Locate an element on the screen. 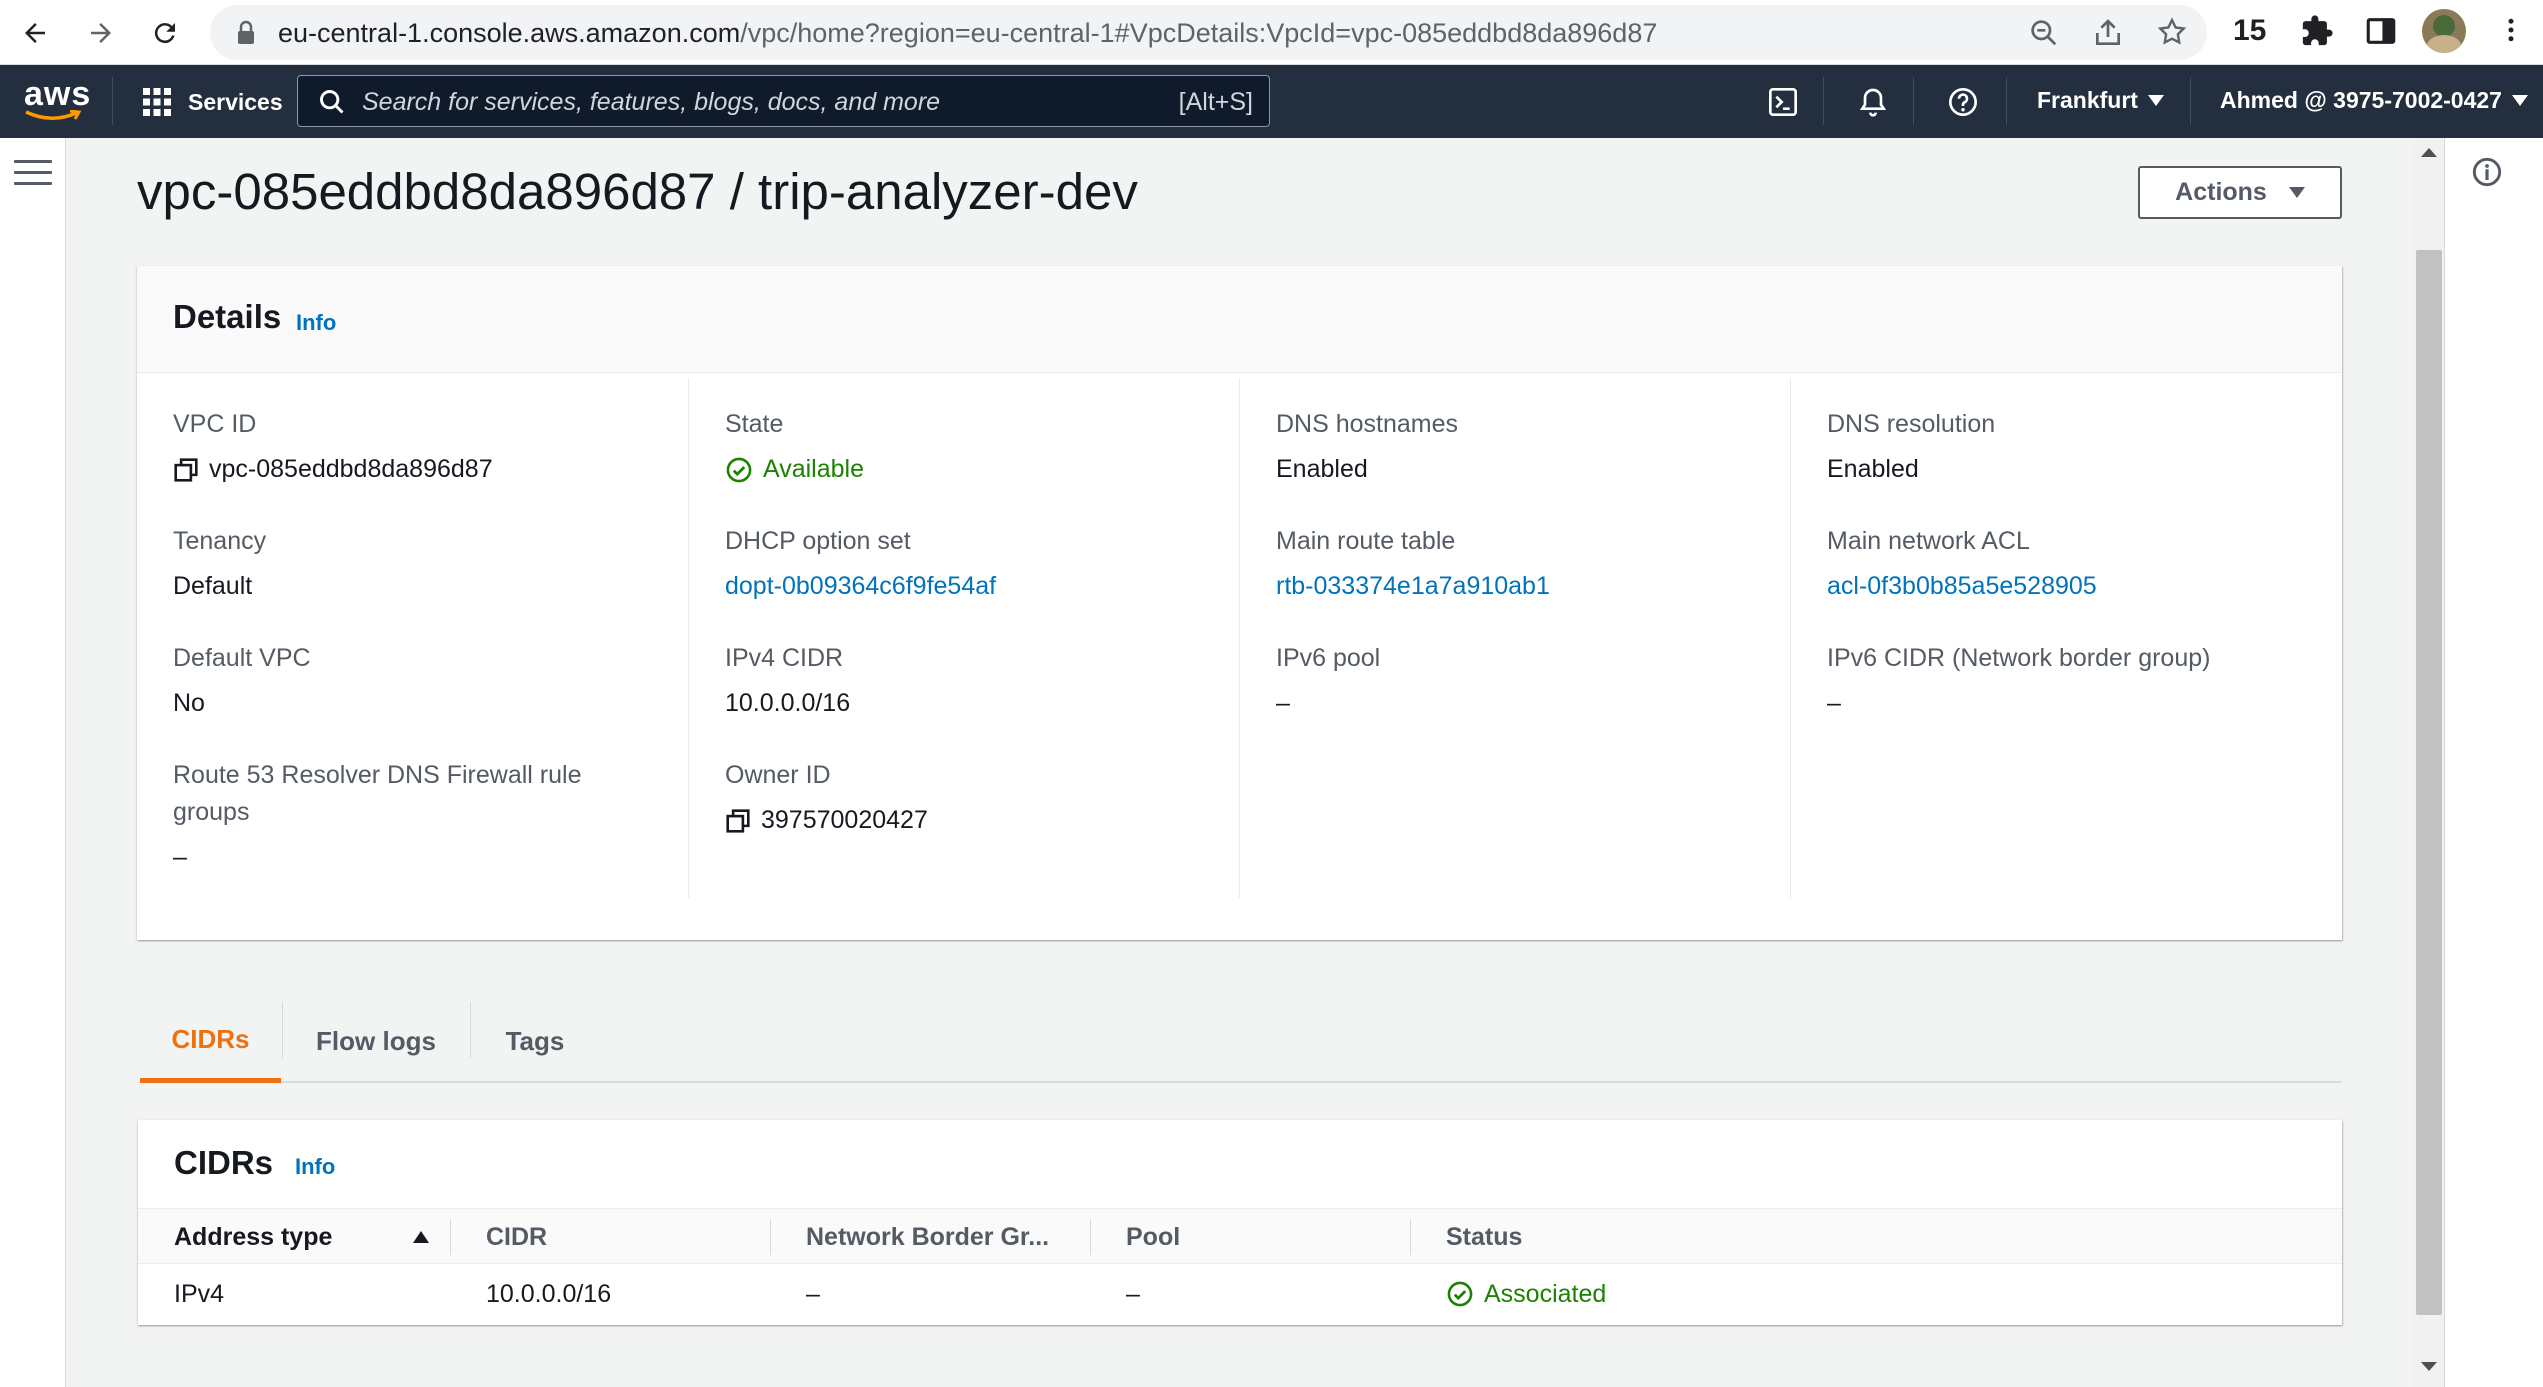  actions-button: Actions is located at coordinates (2240, 192).